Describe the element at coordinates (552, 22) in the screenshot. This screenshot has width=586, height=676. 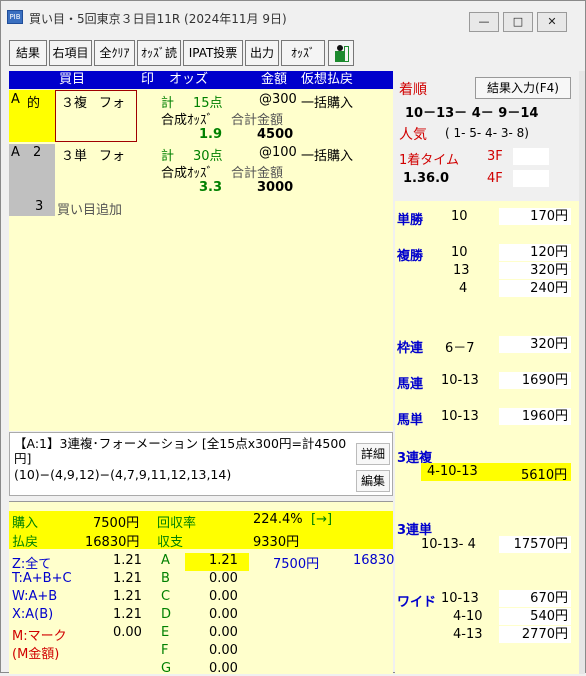
I see `close-button: ✕` at that location.